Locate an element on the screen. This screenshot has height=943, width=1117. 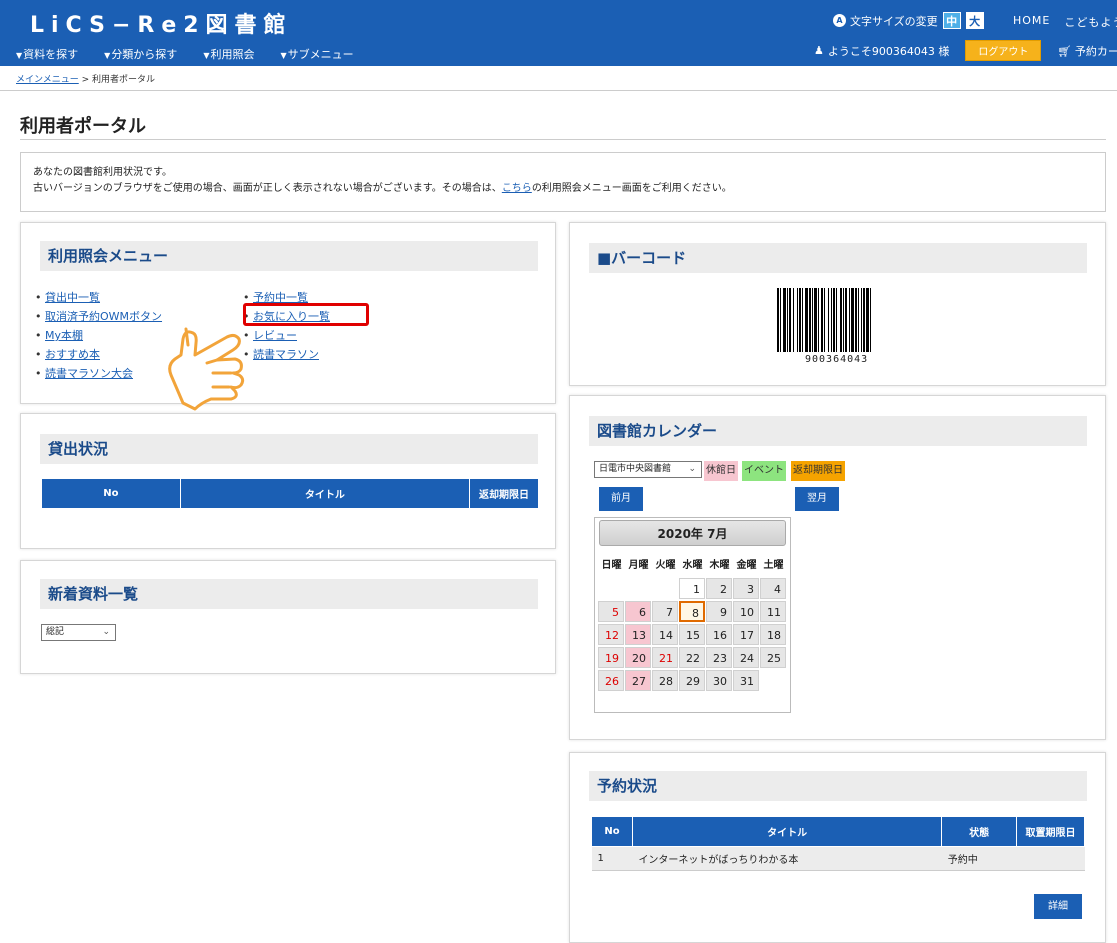
table-header-row: No タイトル 状態 取置期限日 is located at coordinates (838, 831).